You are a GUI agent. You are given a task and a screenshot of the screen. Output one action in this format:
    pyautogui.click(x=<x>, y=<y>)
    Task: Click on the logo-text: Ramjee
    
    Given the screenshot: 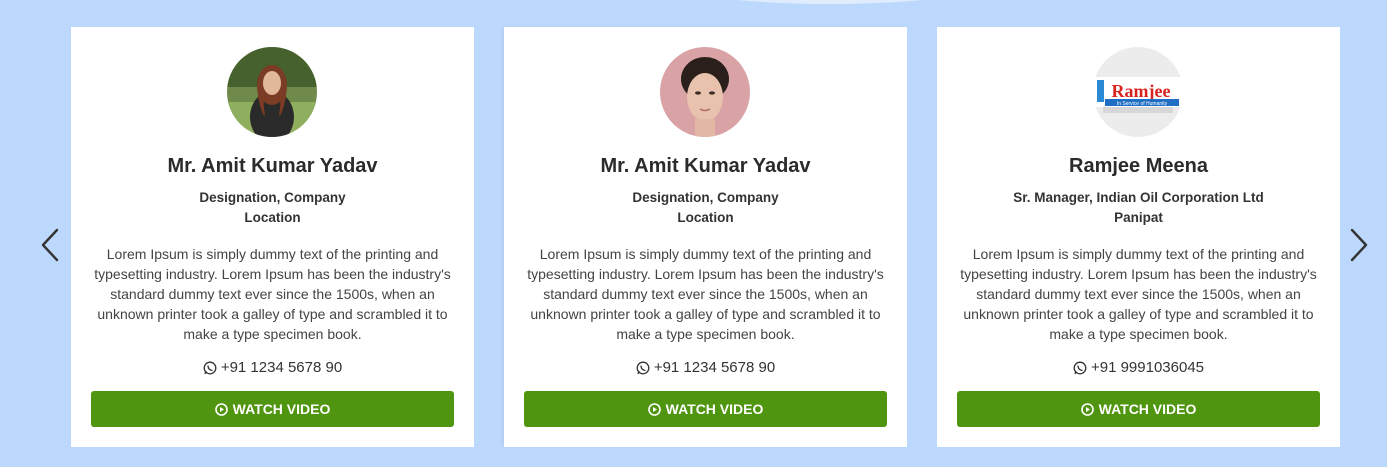 What is the action you would take?
    pyautogui.click(x=1141, y=91)
    